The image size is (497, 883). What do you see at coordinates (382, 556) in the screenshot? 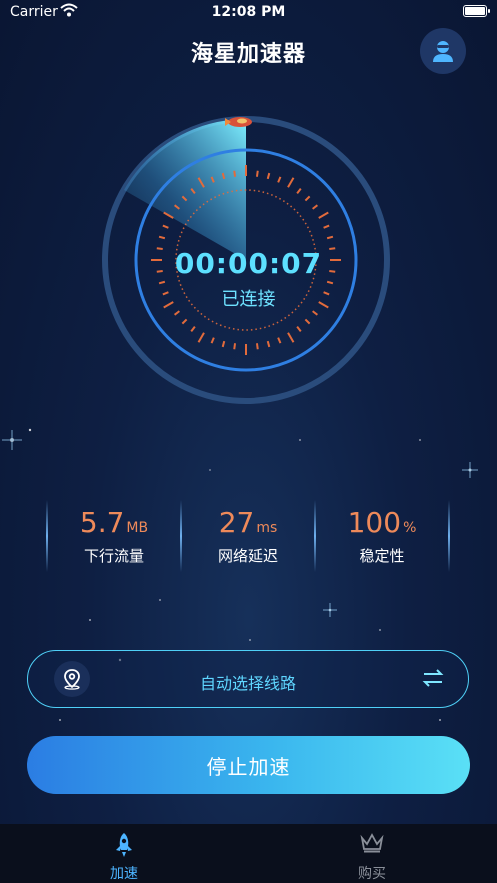
I see `stat-label: 稳定性` at bounding box center [382, 556].